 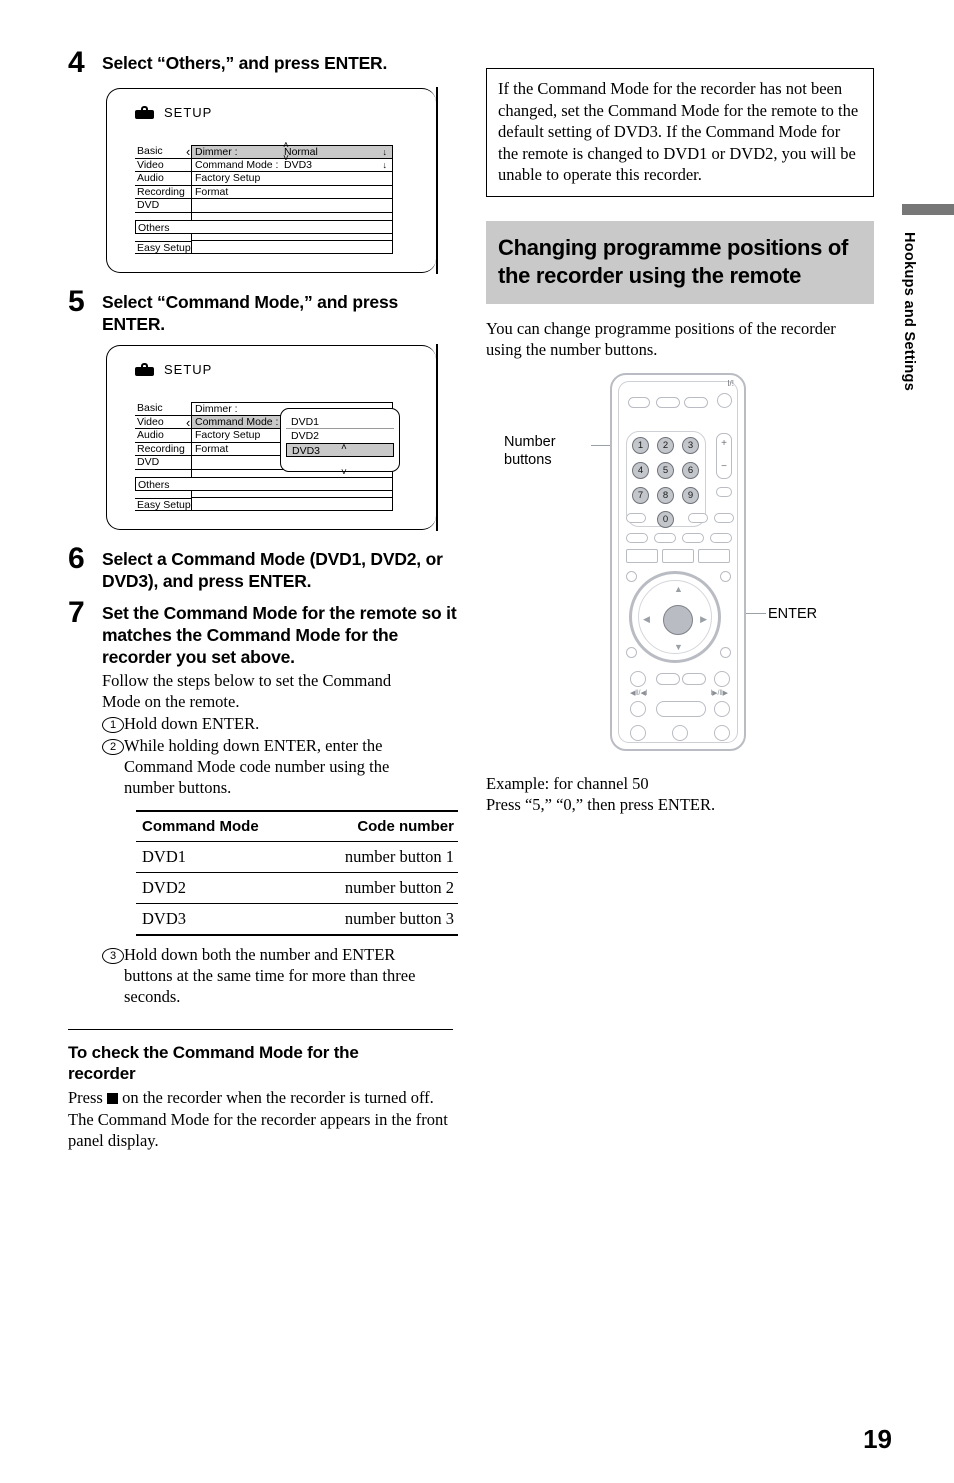 What do you see at coordinates (680, 732) in the screenshot?
I see `pause-button` at bounding box center [680, 732].